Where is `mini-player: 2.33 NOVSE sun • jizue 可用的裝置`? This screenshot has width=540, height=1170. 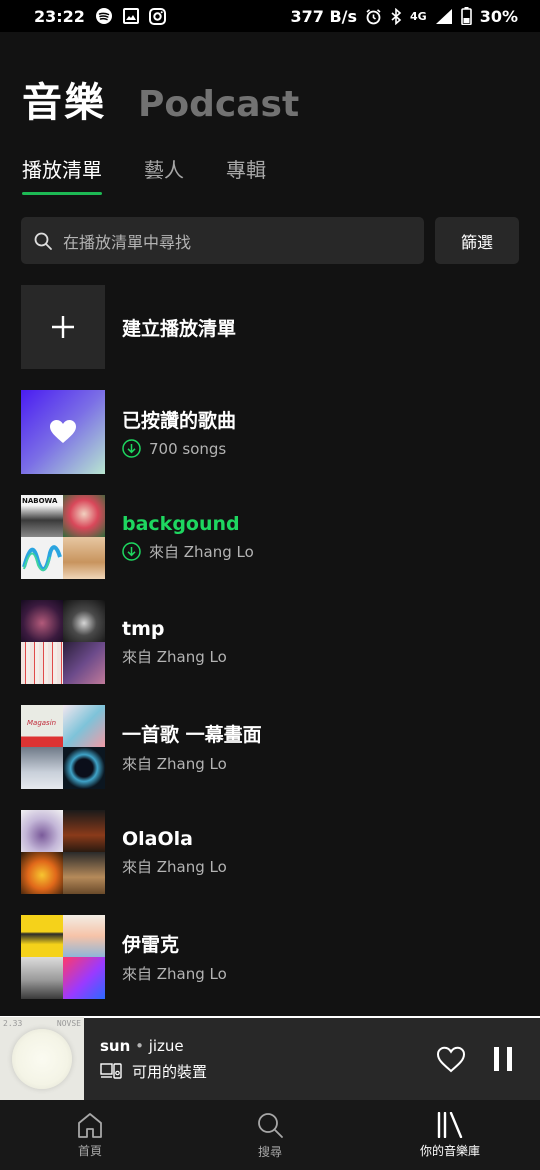
mini-player: 2.33 NOVSE sun • jizue 可用的裝置 is located at coordinates (270, 1058).